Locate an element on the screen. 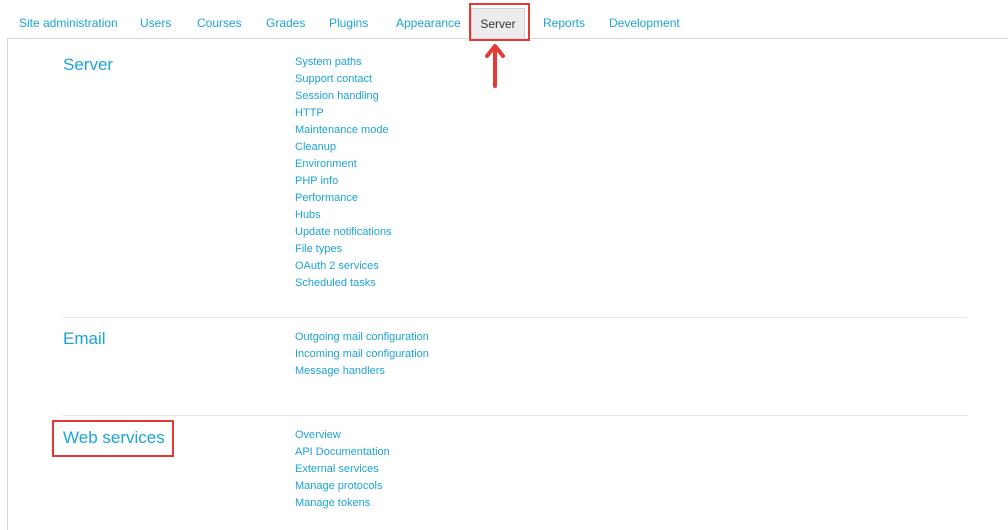  link-scheduled-tasks: Scheduled tasks is located at coordinates (335, 283).